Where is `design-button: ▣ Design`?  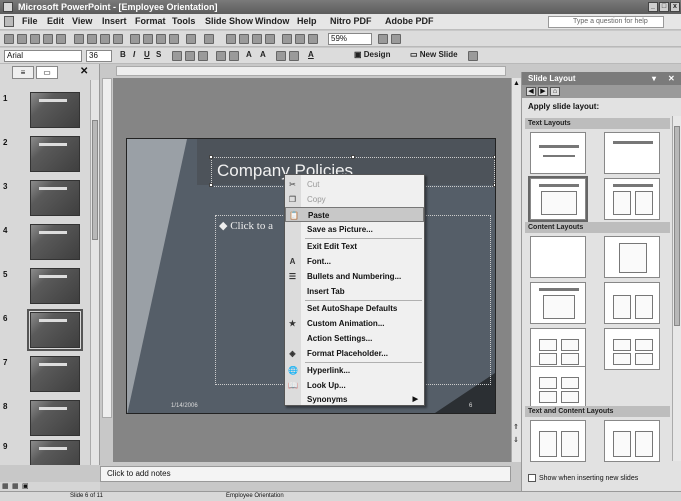
design-button: ▣ Design is located at coordinates (372, 54).